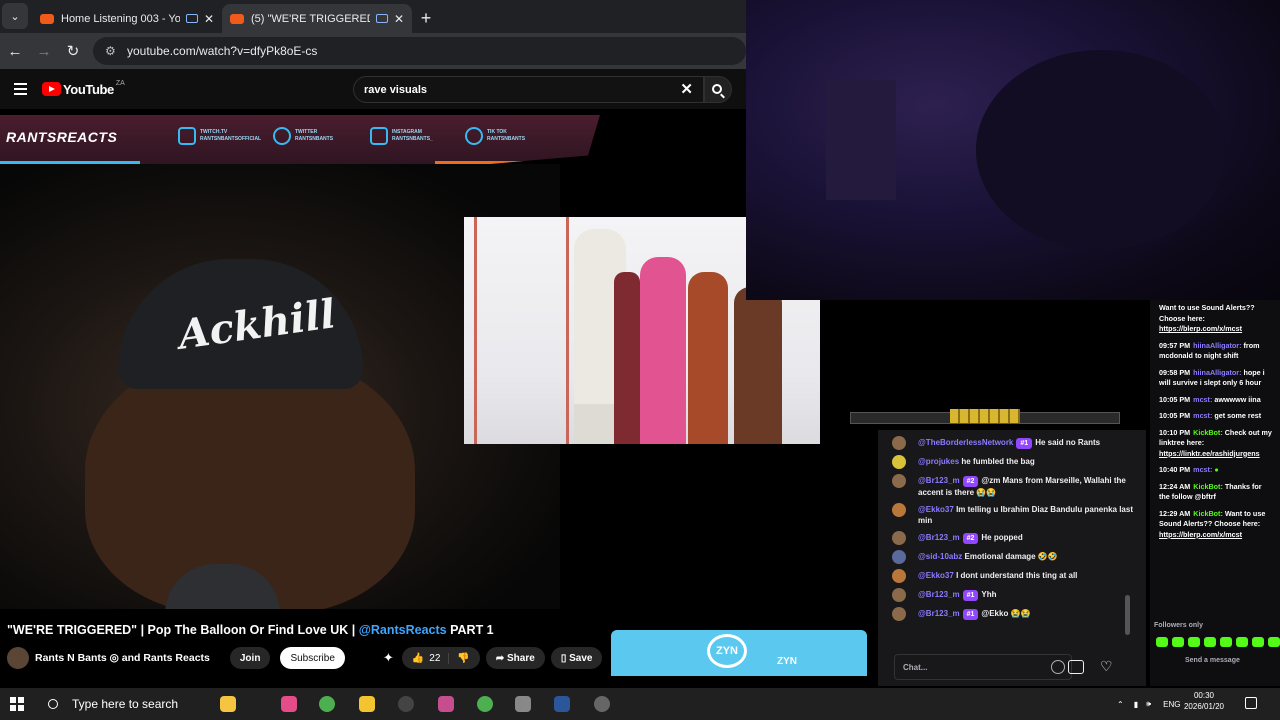 This screenshot has width=1280, height=720. I want to click on photos-icon, so click(289, 704).